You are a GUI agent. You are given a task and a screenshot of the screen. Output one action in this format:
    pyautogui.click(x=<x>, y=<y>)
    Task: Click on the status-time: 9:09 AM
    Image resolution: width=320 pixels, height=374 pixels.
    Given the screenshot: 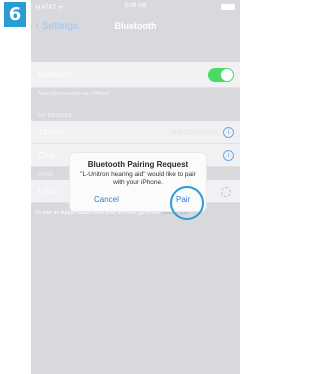 What is the action you would take?
    pyautogui.click(x=135, y=6)
    